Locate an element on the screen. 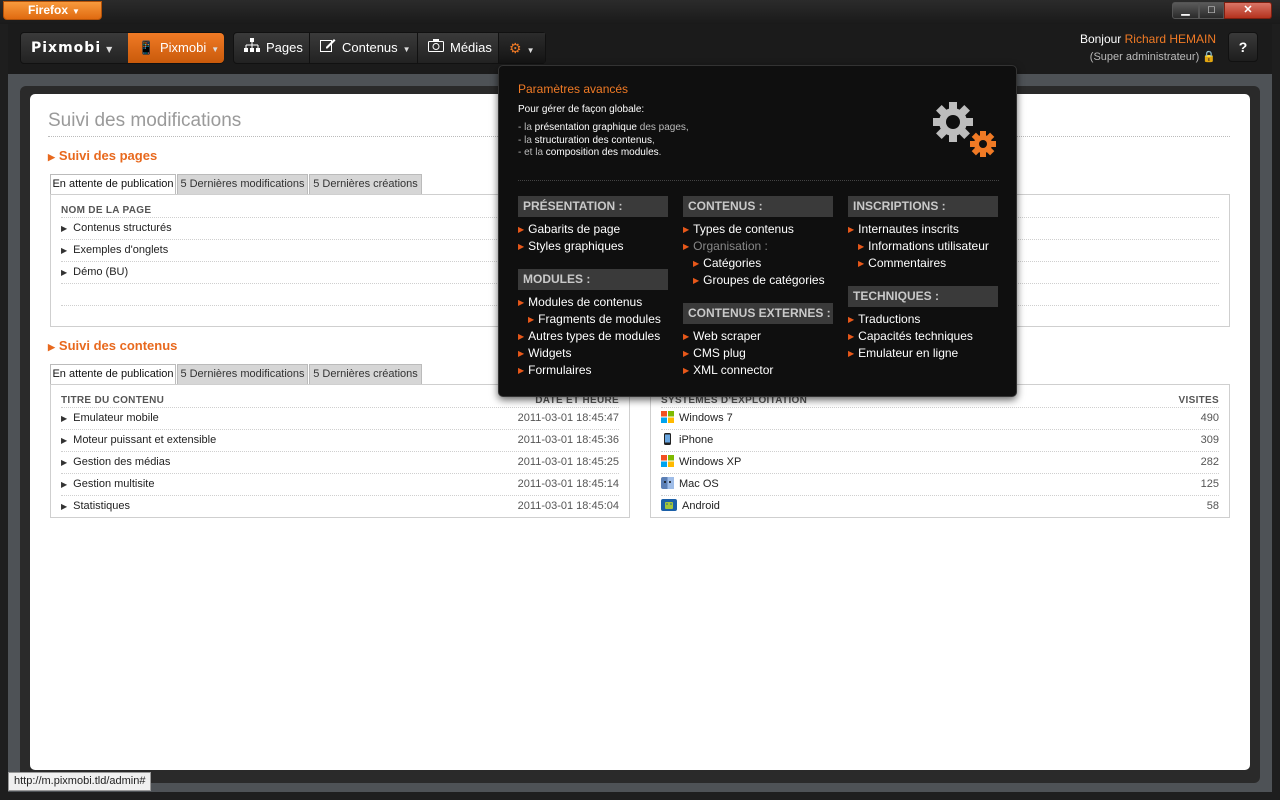  table-row: Mac OS 125 is located at coordinates (940, 484).